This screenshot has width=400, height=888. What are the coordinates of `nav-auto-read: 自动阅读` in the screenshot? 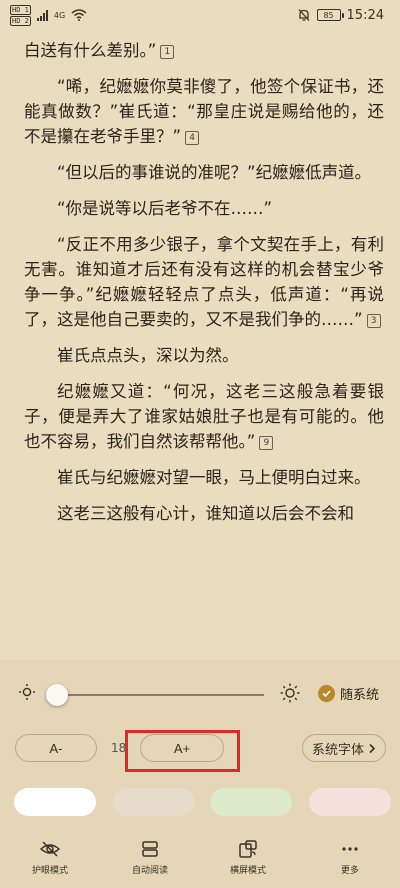 It's located at (150, 857).